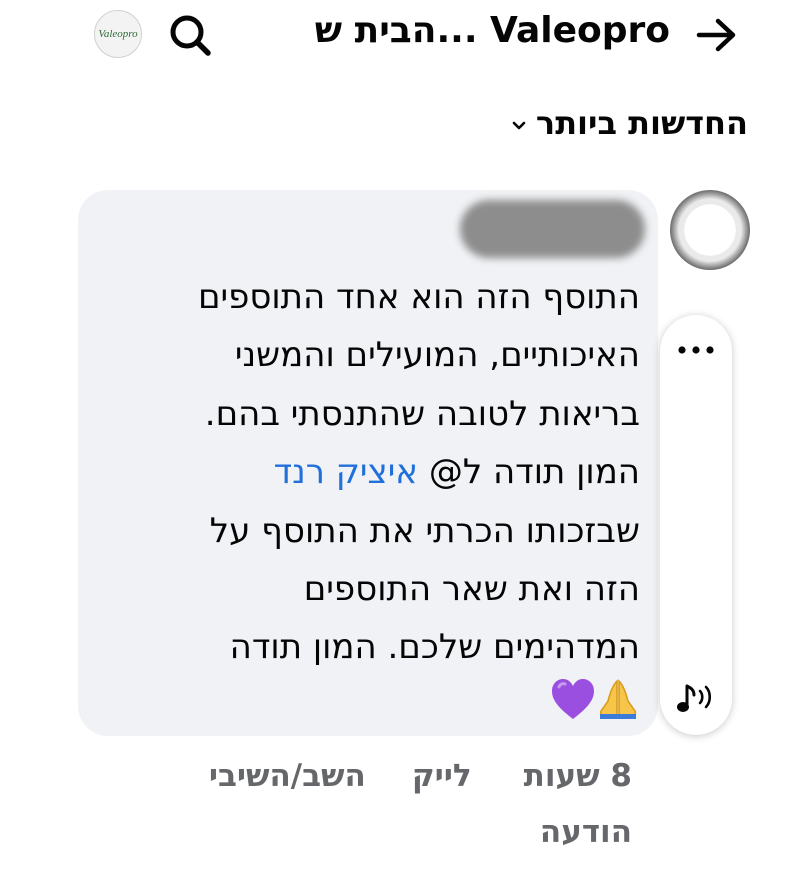 Image resolution: width=800 pixels, height=869 pixels. I want to click on report-button: הודעה, so click(586, 832).